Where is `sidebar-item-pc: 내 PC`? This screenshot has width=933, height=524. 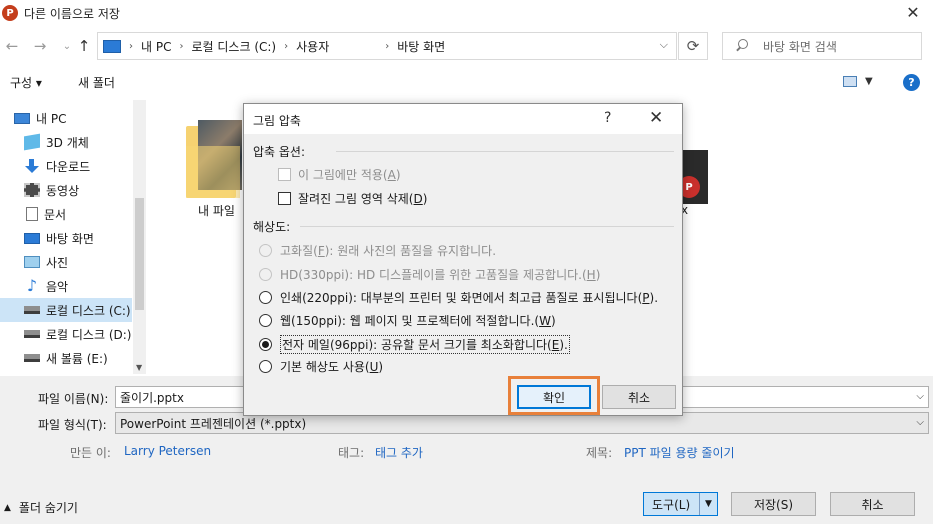
sidebar-item-pc: 내 PC is located at coordinates (66, 118).